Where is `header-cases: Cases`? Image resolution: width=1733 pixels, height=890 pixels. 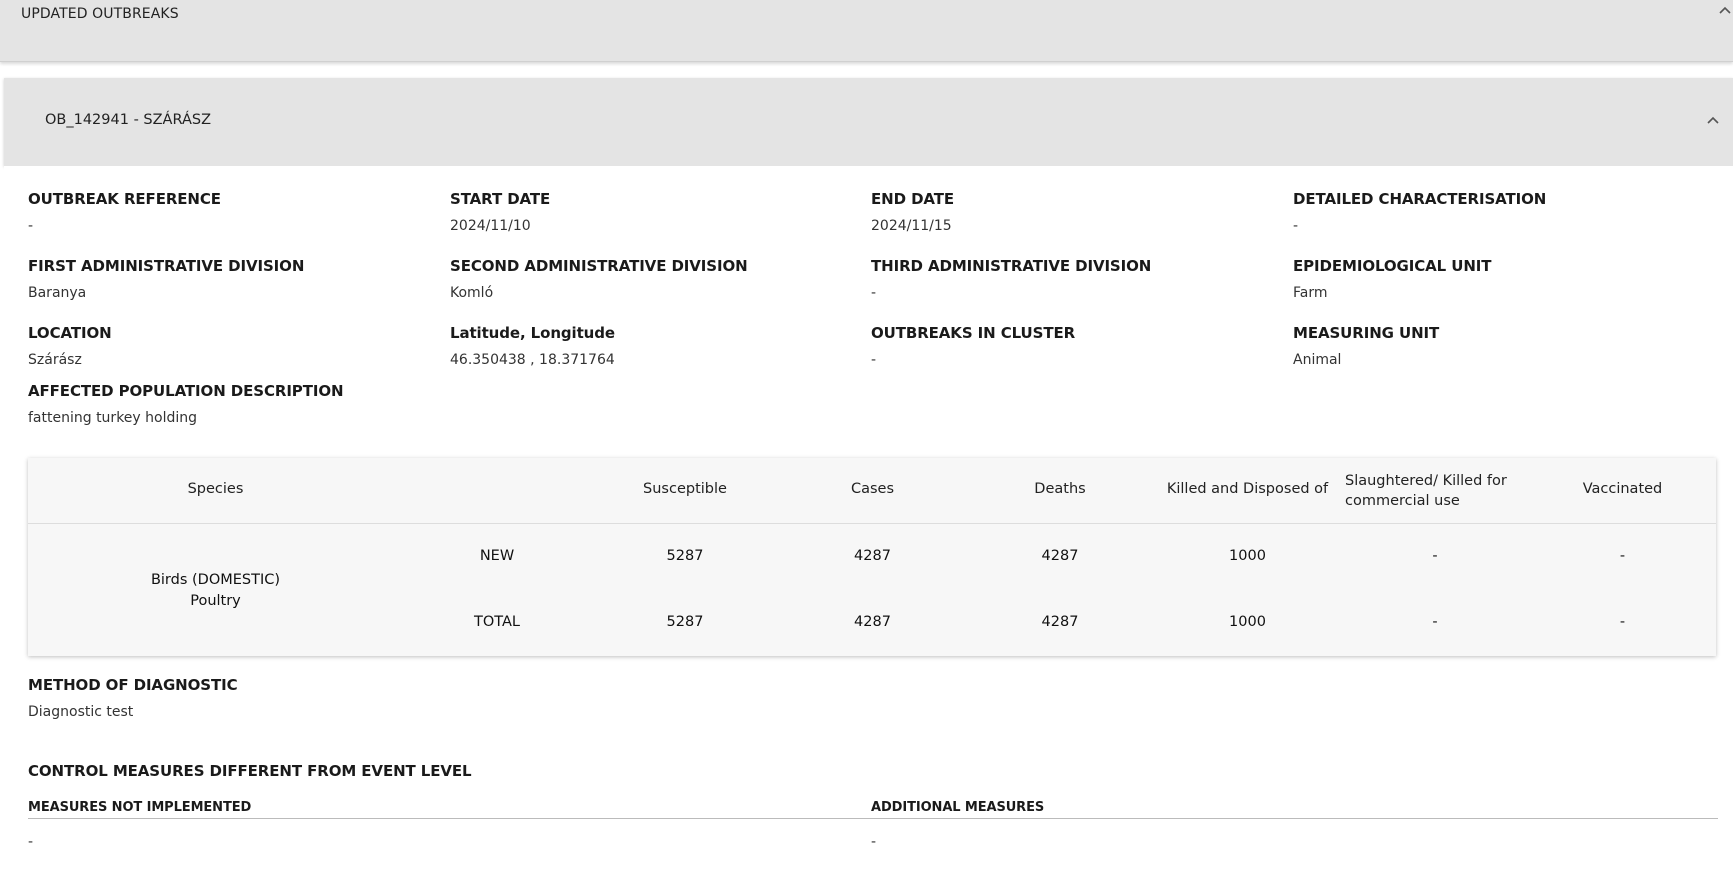 header-cases: Cases is located at coordinates (872, 489).